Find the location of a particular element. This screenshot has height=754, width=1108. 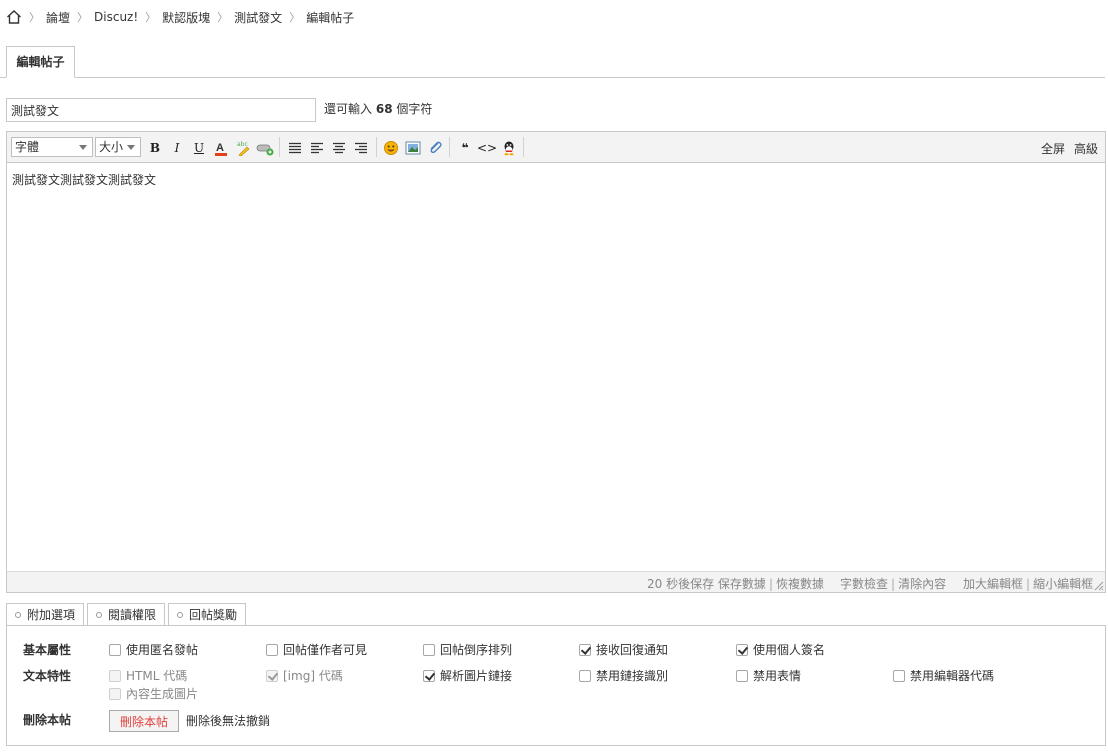

option-disable-editor-code: 禁用編輯器代碼 is located at coordinates (943, 675).